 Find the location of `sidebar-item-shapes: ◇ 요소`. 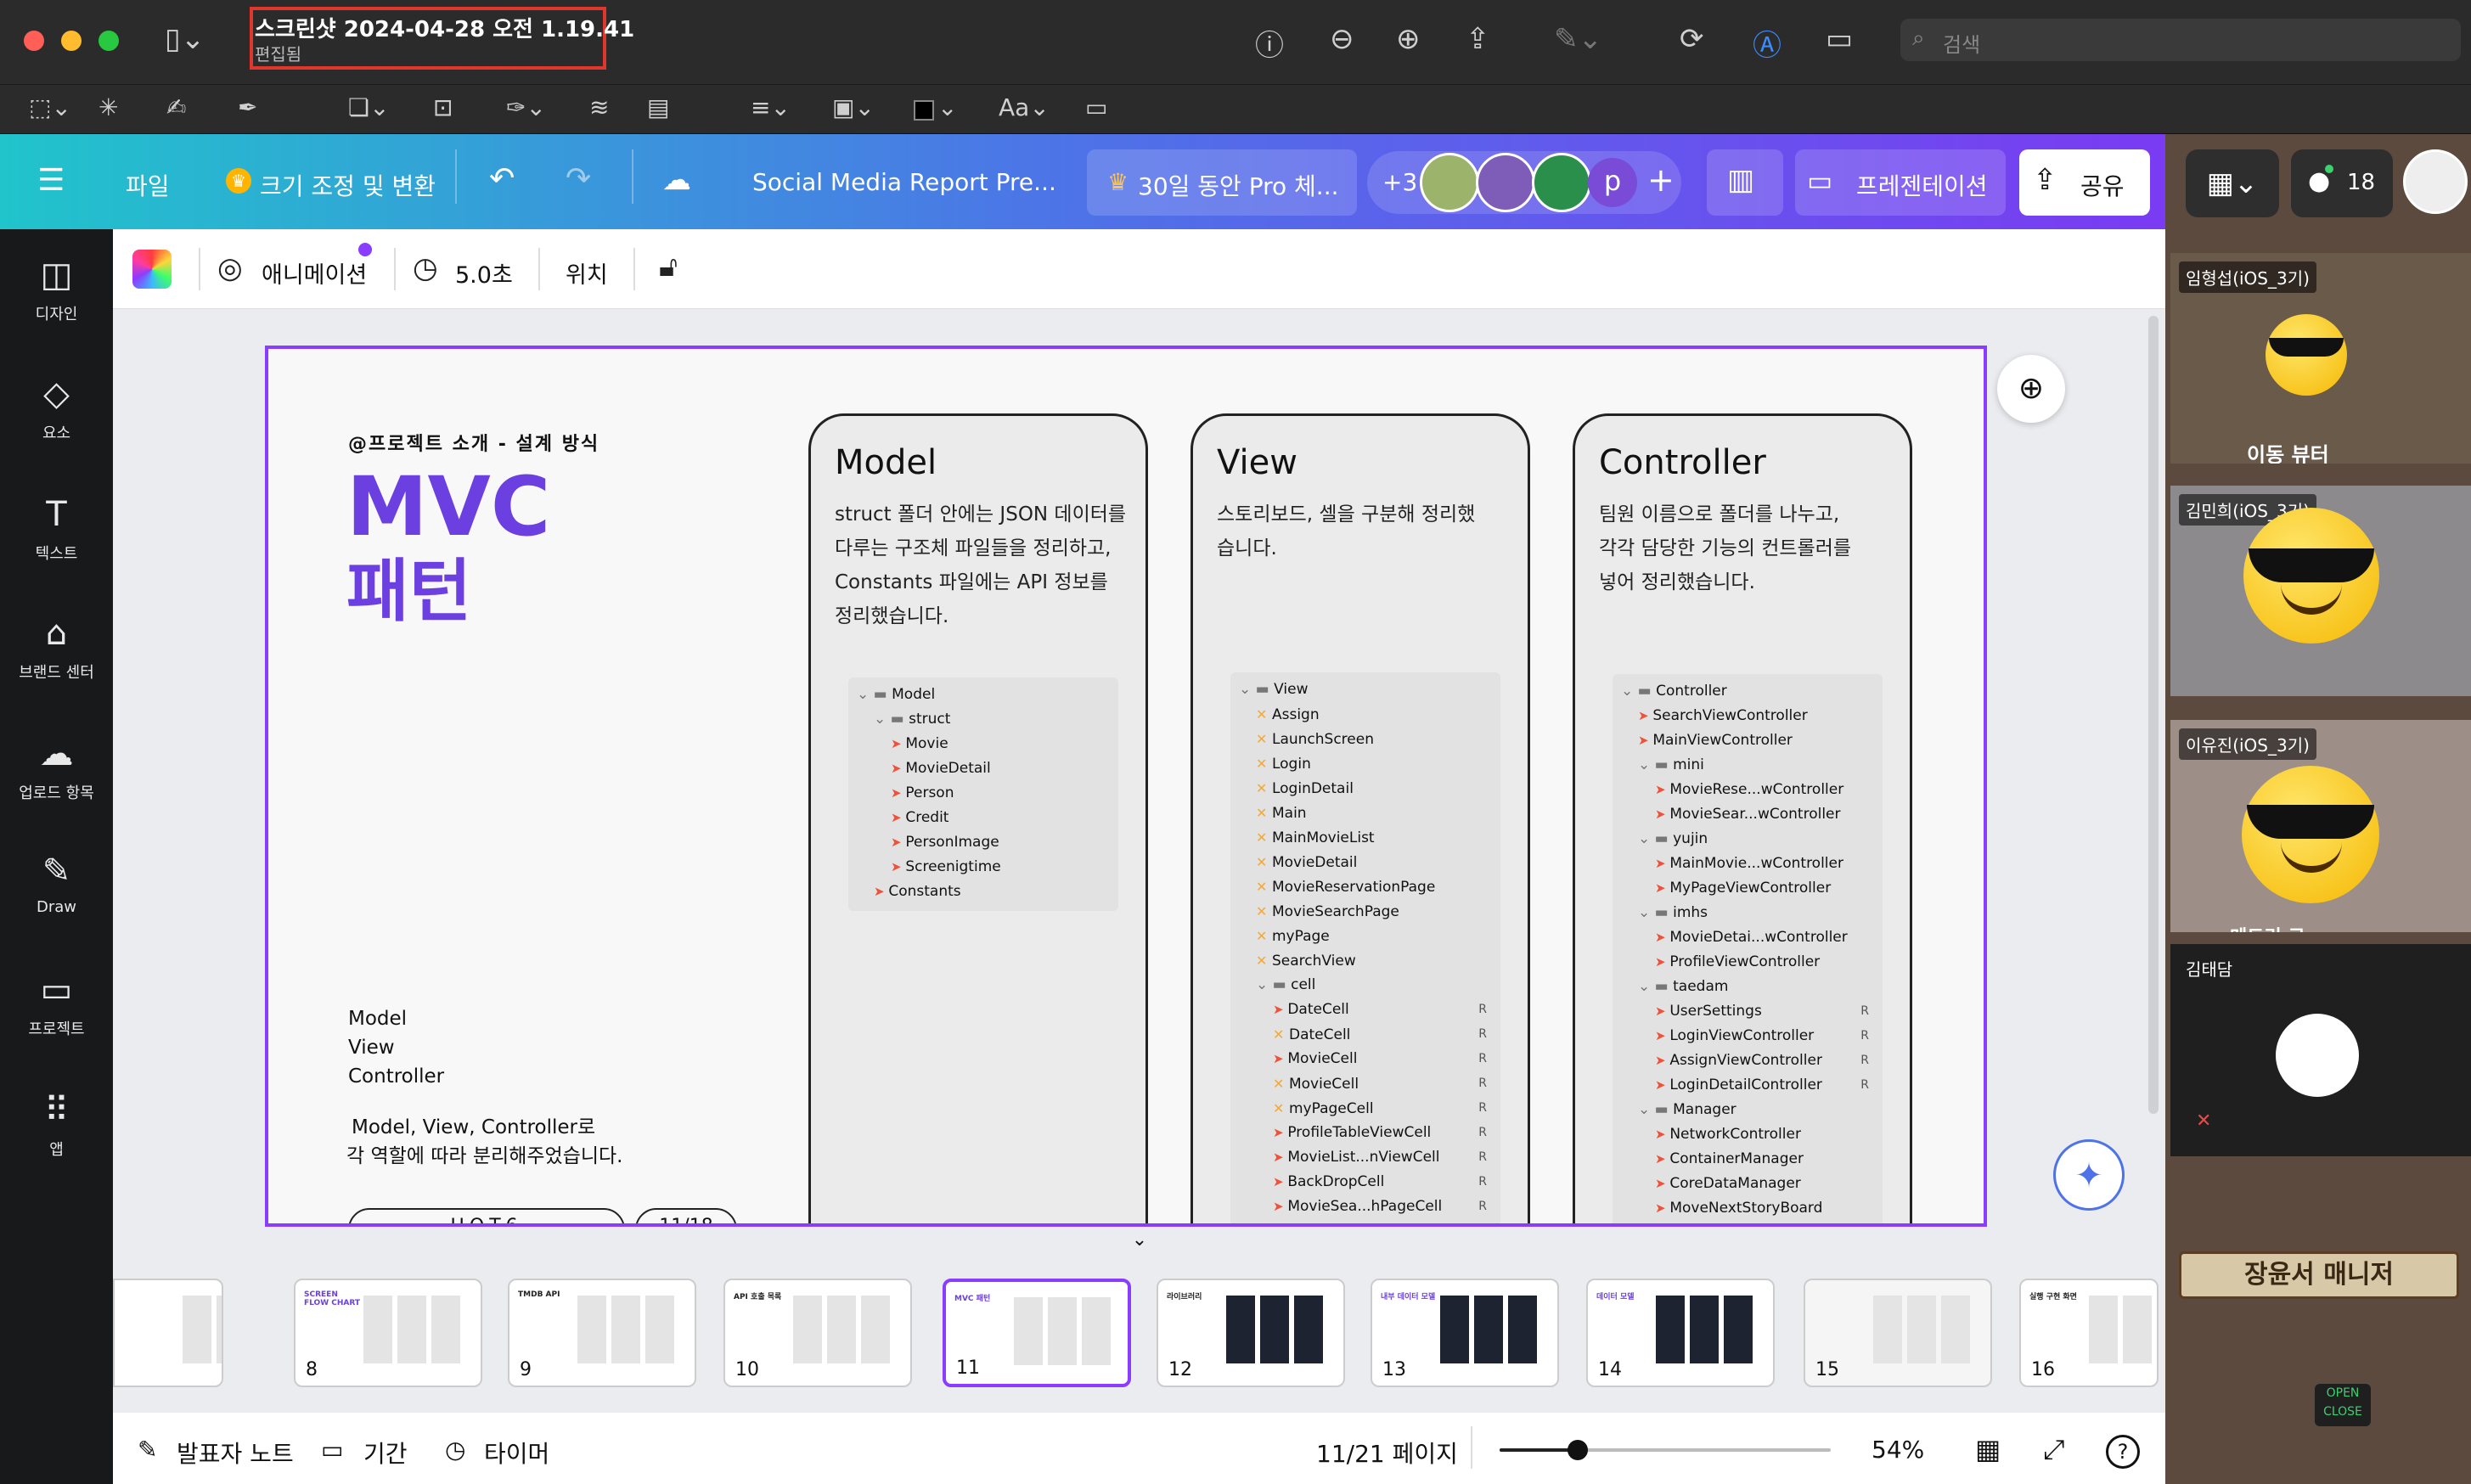

sidebar-item-shapes: ◇ 요소 is located at coordinates (57, 408).